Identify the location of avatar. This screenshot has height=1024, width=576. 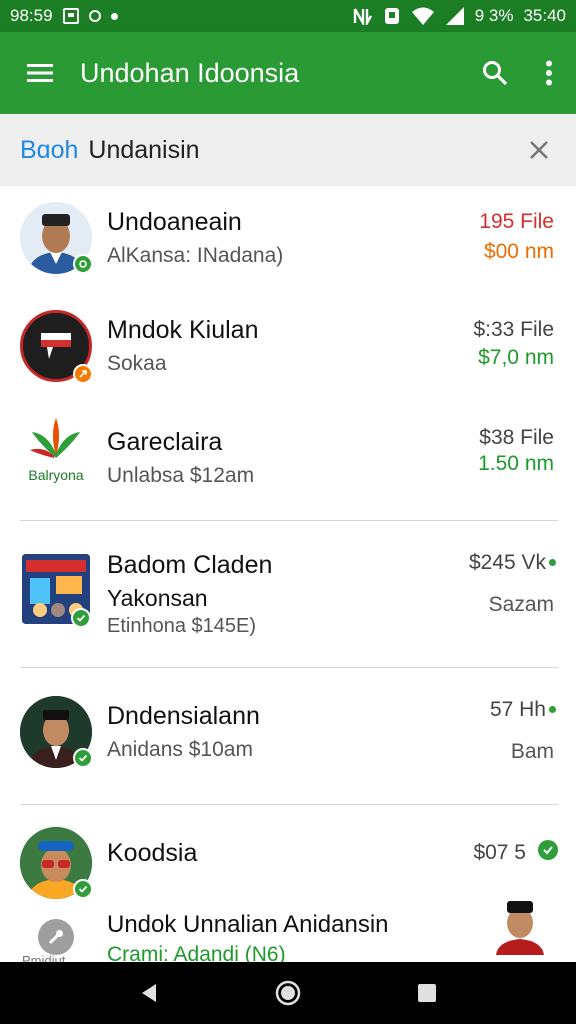
(520, 924).